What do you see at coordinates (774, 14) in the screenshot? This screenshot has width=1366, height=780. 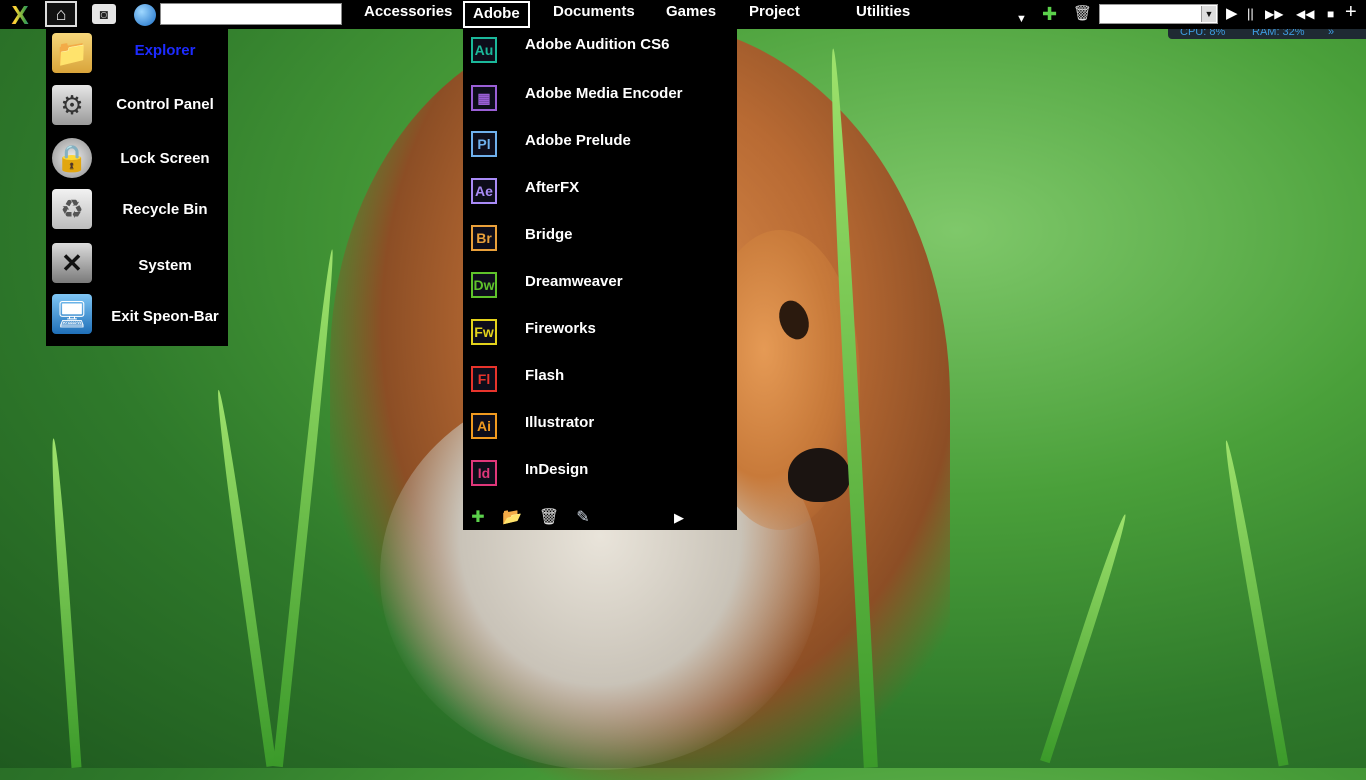 I see `menu-project: Project` at bounding box center [774, 14].